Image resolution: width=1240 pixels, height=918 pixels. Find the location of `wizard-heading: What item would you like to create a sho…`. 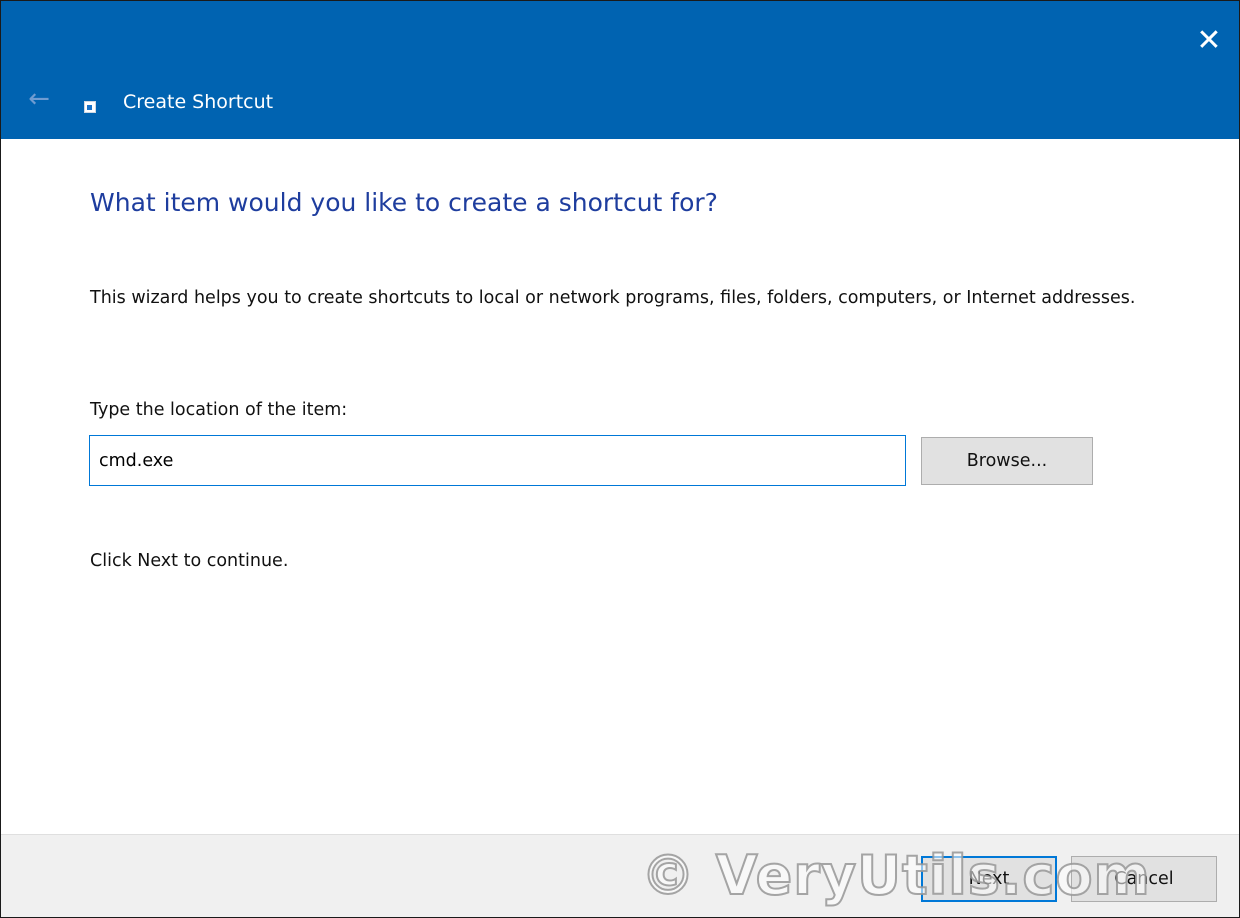

wizard-heading: What item would you like to create a sho… is located at coordinates (404, 202).